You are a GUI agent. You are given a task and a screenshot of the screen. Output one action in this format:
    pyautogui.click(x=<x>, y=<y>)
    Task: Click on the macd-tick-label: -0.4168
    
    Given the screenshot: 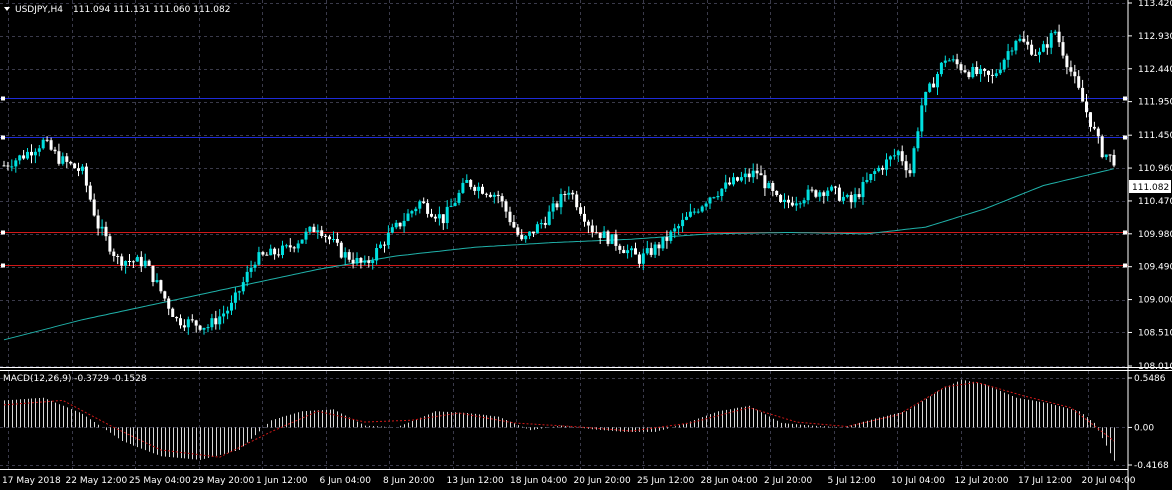 What is the action you would take?
    pyautogui.click(x=1151, y=466)
    